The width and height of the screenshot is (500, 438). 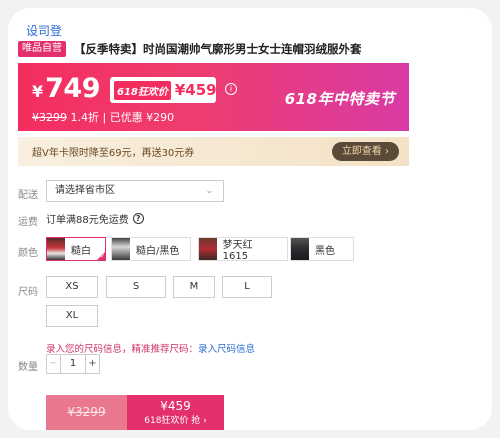 I want to click on quantity-label: 数量, so click(x=28, y=367).